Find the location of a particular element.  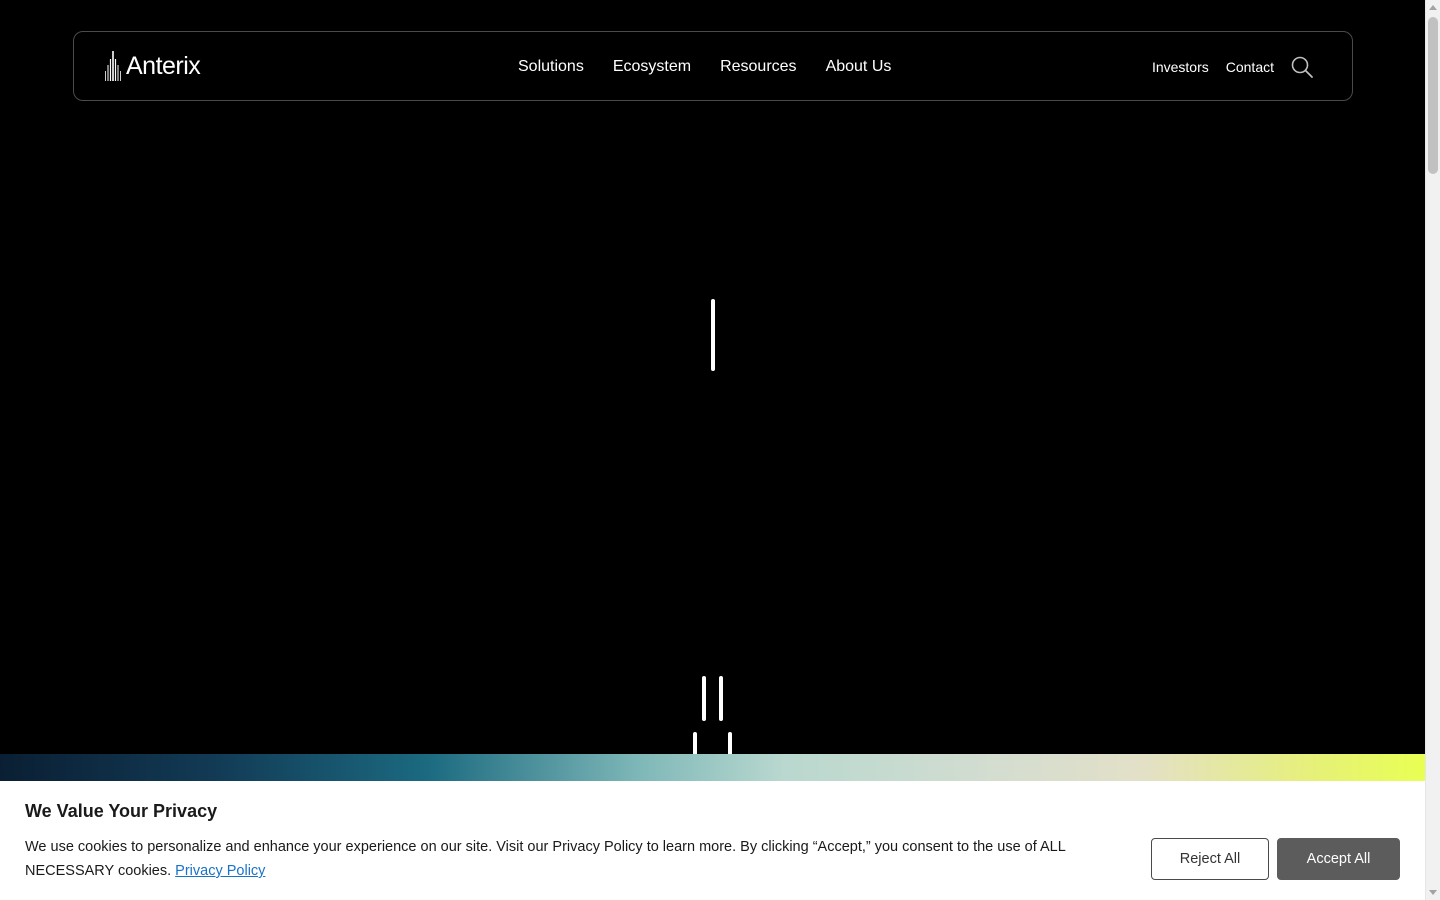

nav-item-about-us: About Us is located at coordinates (859, 67).